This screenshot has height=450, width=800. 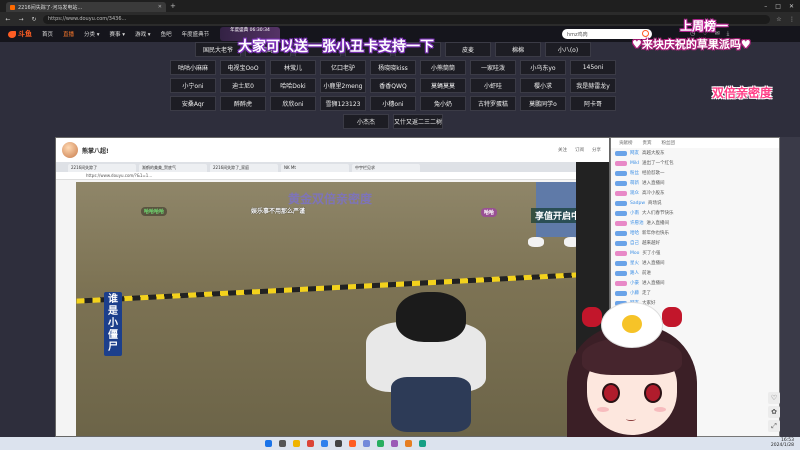 What do you see at coordinates (647, 143) in the screenshot?
I see `chat-tab-vip: 贵宾` at bounding box center [647, 143].